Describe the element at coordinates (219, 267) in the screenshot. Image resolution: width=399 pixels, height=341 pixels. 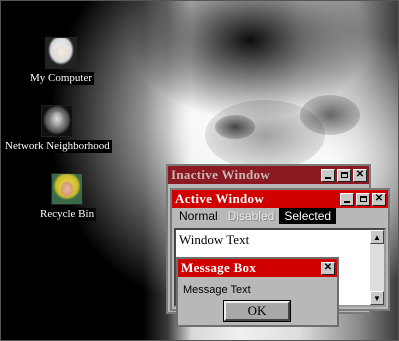
I see `message-box-title: Message Box` at that location.